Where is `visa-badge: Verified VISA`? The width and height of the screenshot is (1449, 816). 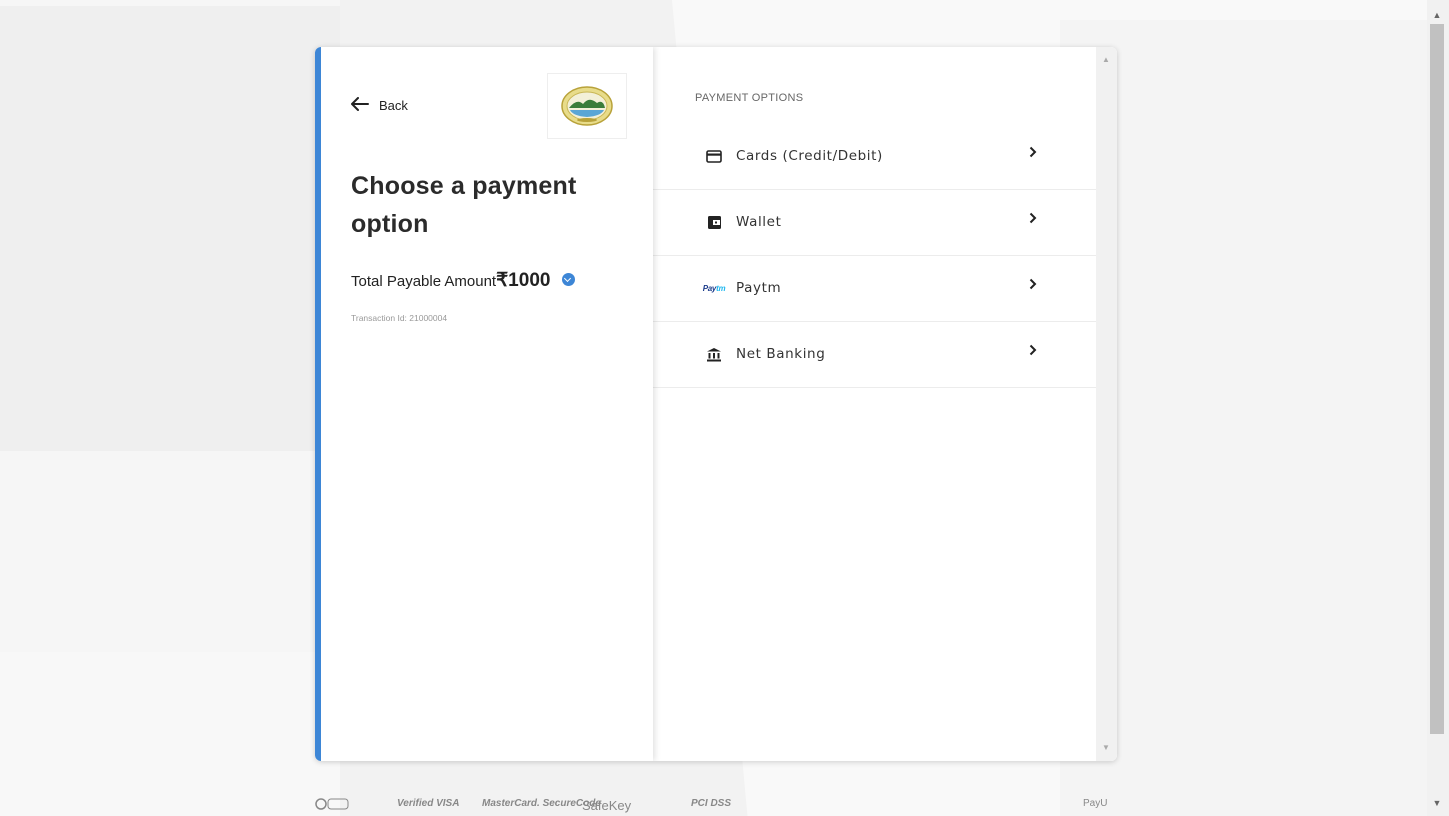 visa-badge: Verified VISA is located at coordinates (428, 803).